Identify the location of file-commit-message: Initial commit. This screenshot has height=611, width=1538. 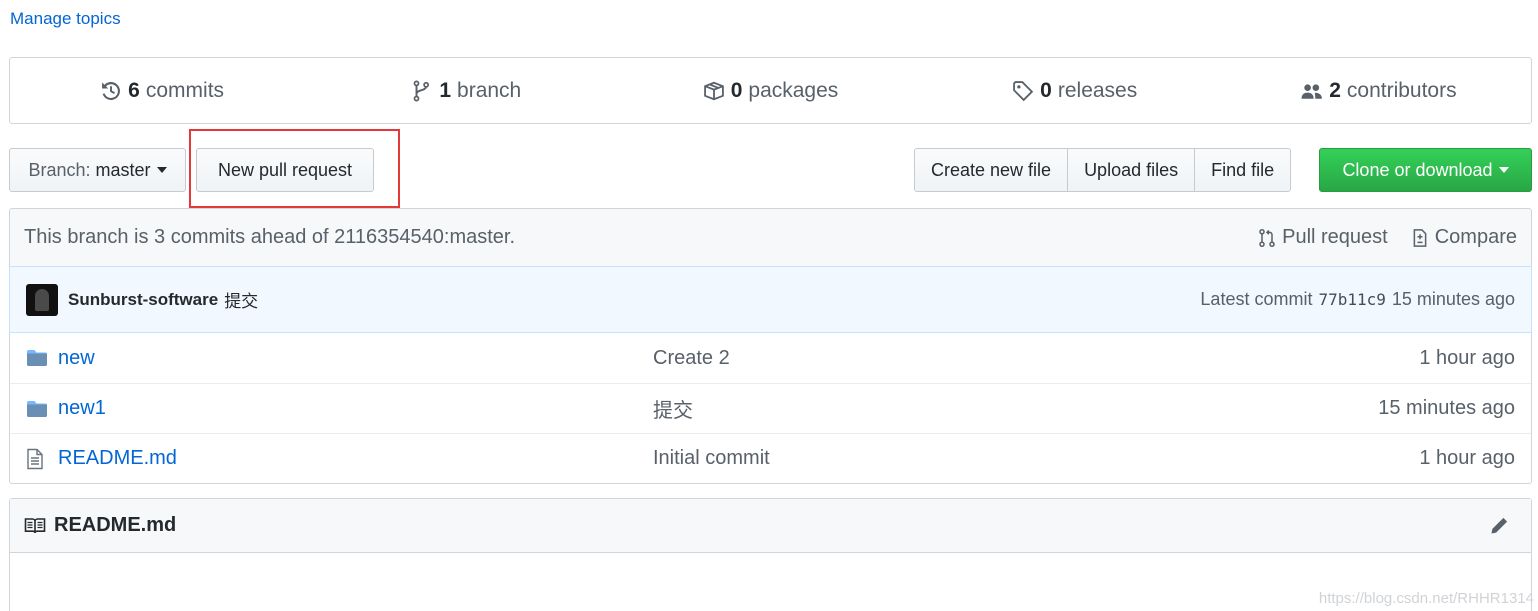
(1036, 458).